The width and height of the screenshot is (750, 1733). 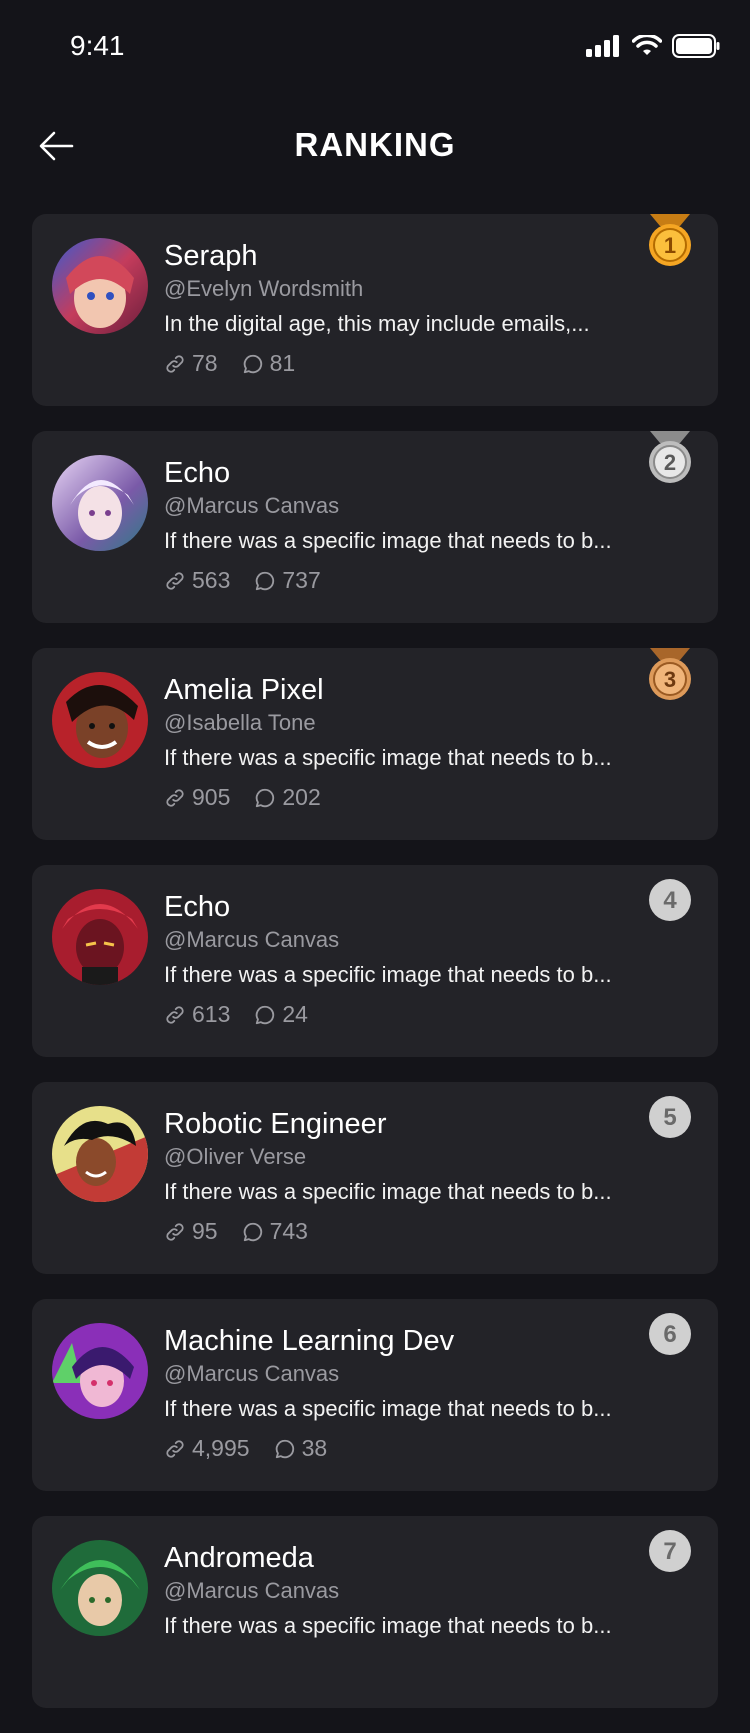 I want to click on rank-number: 2, so click(x=670, y=462).